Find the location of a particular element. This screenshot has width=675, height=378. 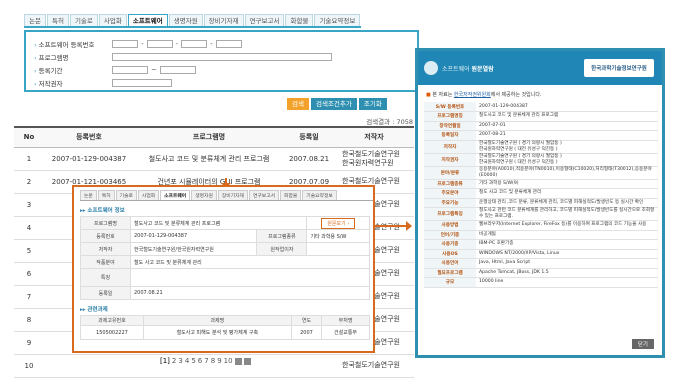

kisti-logo: 한국과학기술정보연구원 is located at coordinates (619, 68).